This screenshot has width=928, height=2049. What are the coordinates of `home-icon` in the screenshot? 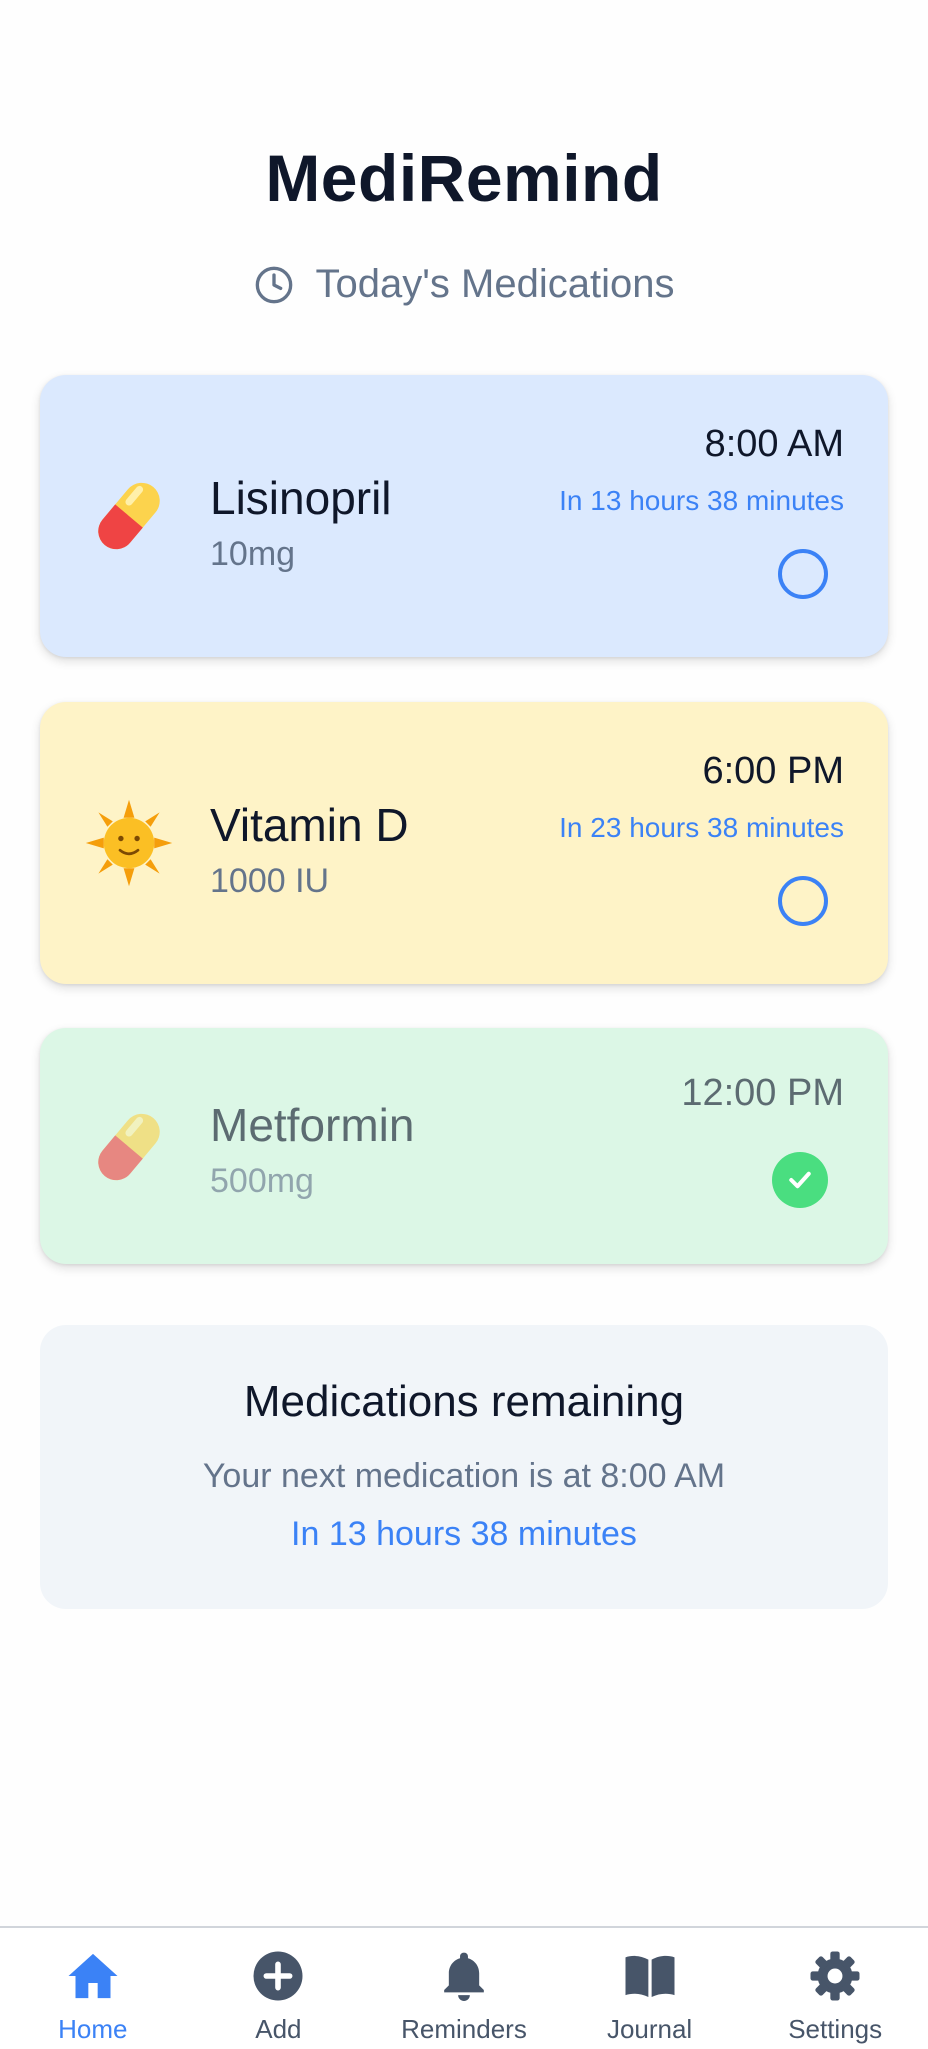 It's located at (93, 1976).